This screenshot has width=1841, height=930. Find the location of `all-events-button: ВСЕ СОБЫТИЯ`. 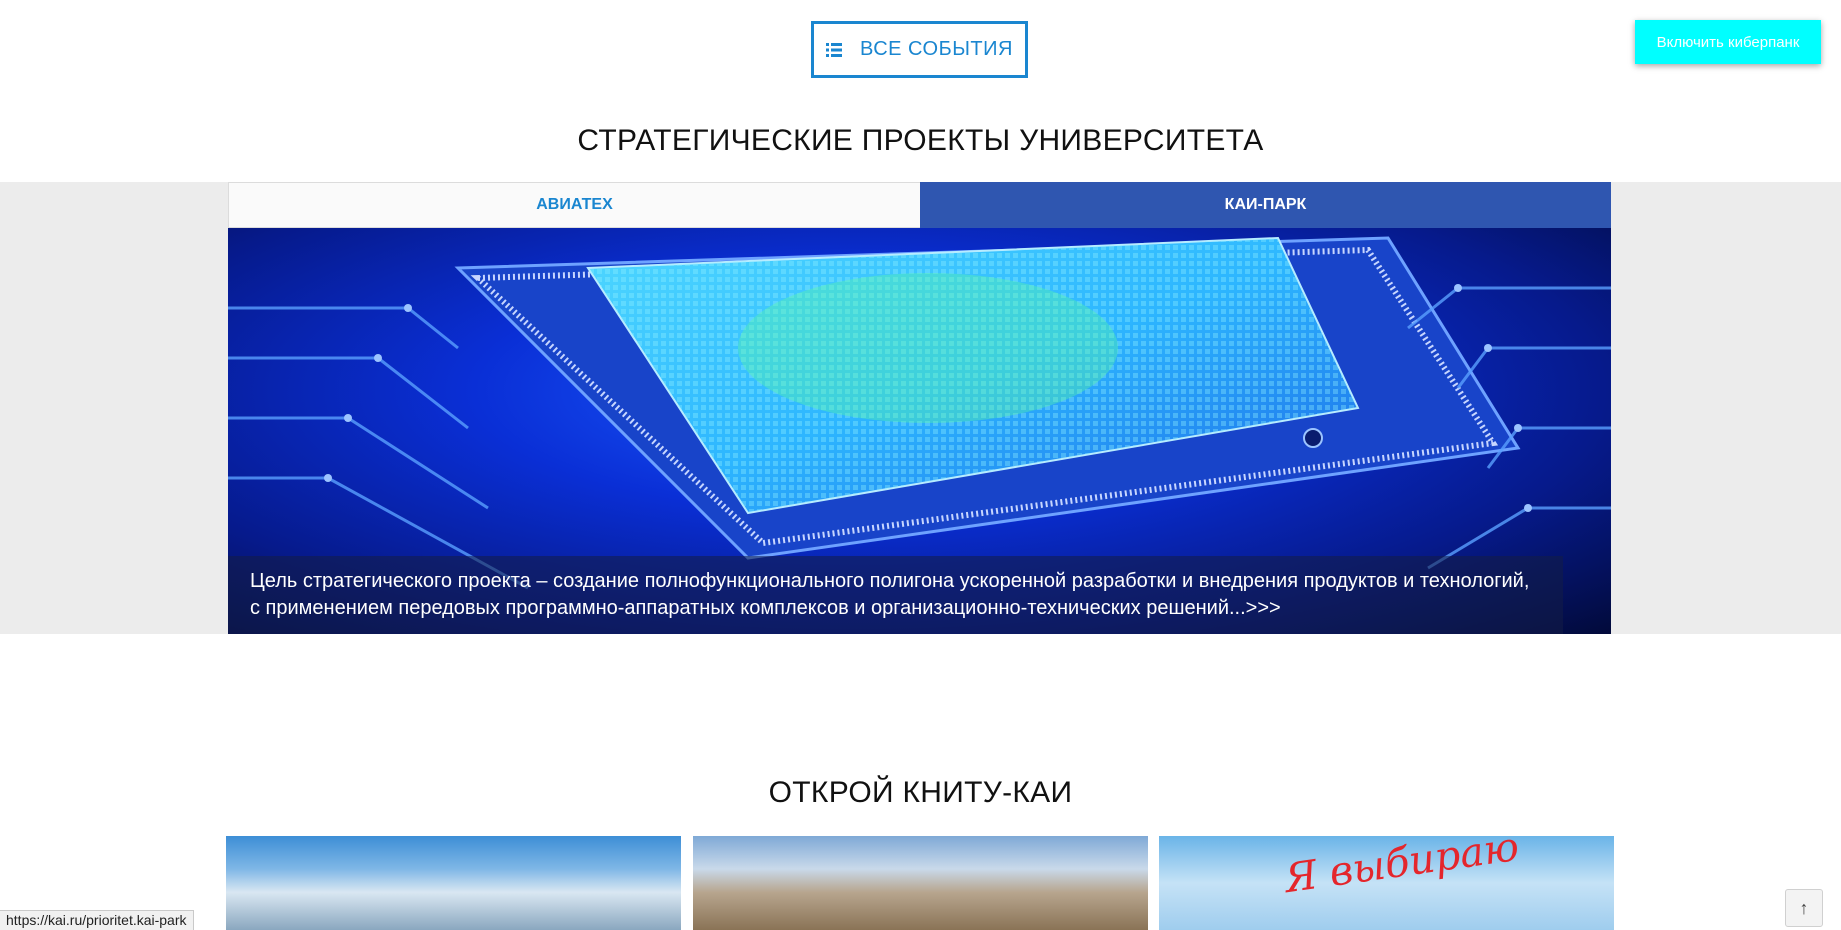

all-events-button: ВСЕ СОБЫТИЯ is located at coordinates (919, 49).